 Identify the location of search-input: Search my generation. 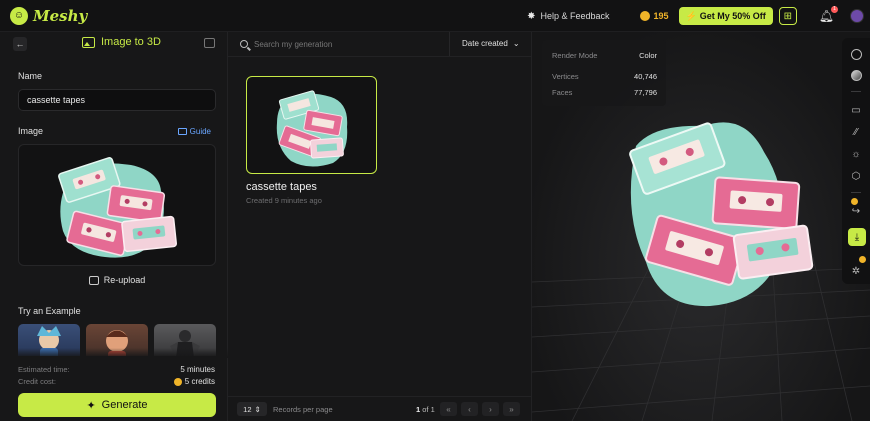
(293, 44).